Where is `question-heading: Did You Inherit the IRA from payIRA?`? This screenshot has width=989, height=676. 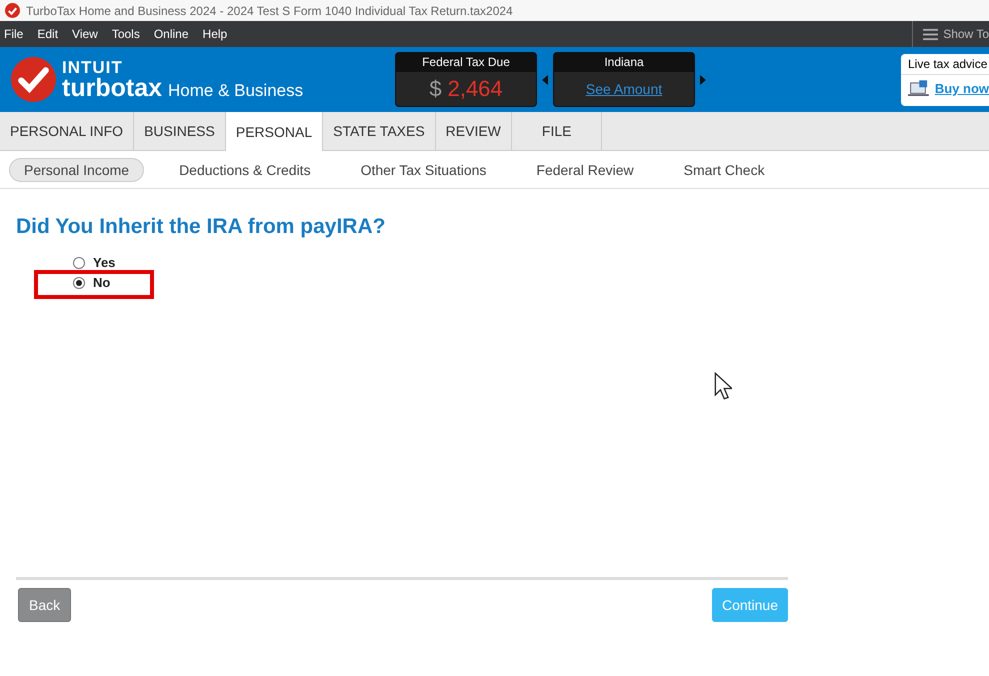 question-heading: Did You Inherit the IRA from payIRA? is located at coordinates (201, 227).